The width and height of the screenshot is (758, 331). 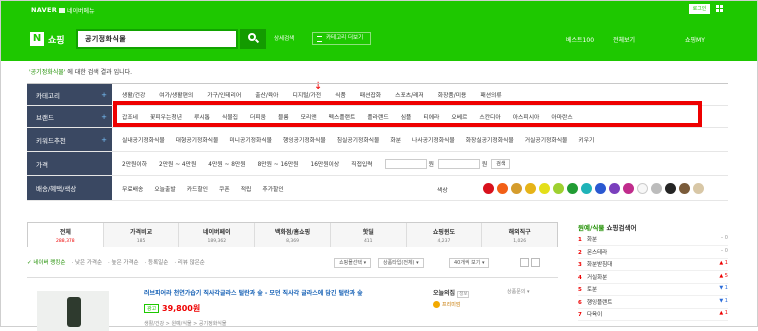 I want to click on rank-keyword: 토분, so click(x=592, y=290).